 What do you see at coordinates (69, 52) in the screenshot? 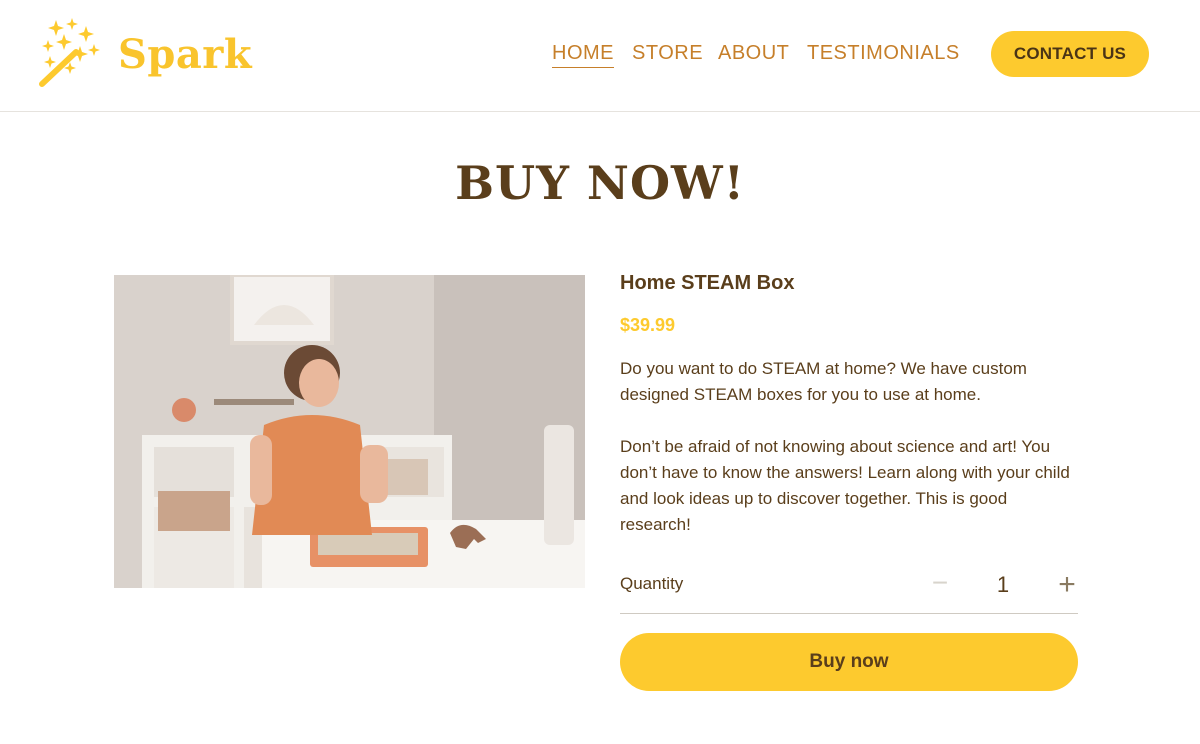
I see `magic-wand-sparkles-icon` at bounding box center [69, 52].